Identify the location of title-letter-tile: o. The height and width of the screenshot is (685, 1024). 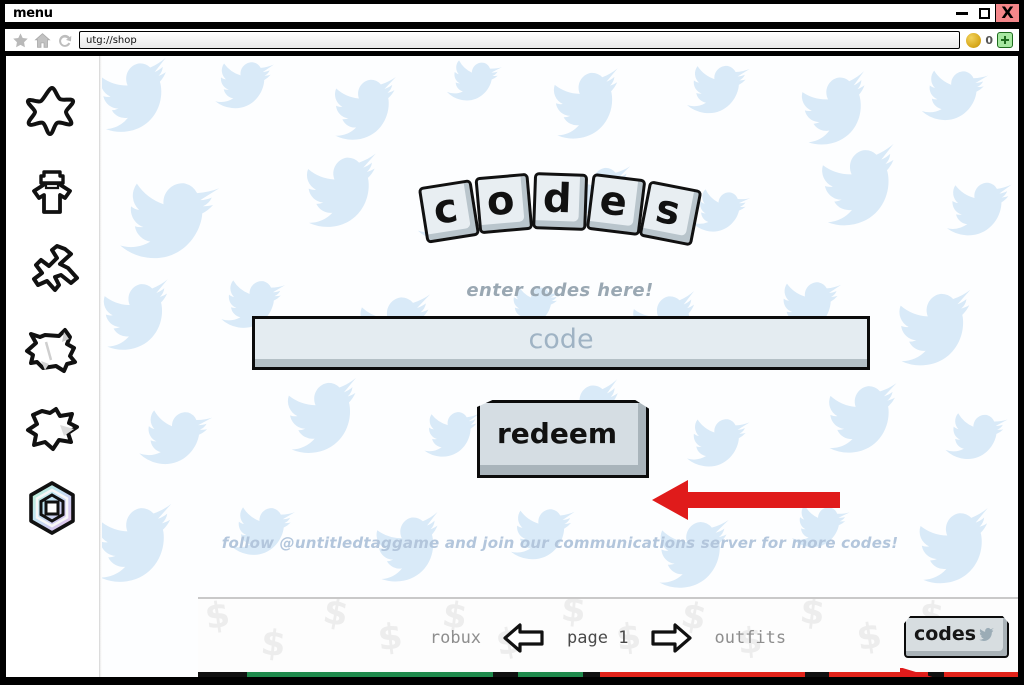
(504, 203).